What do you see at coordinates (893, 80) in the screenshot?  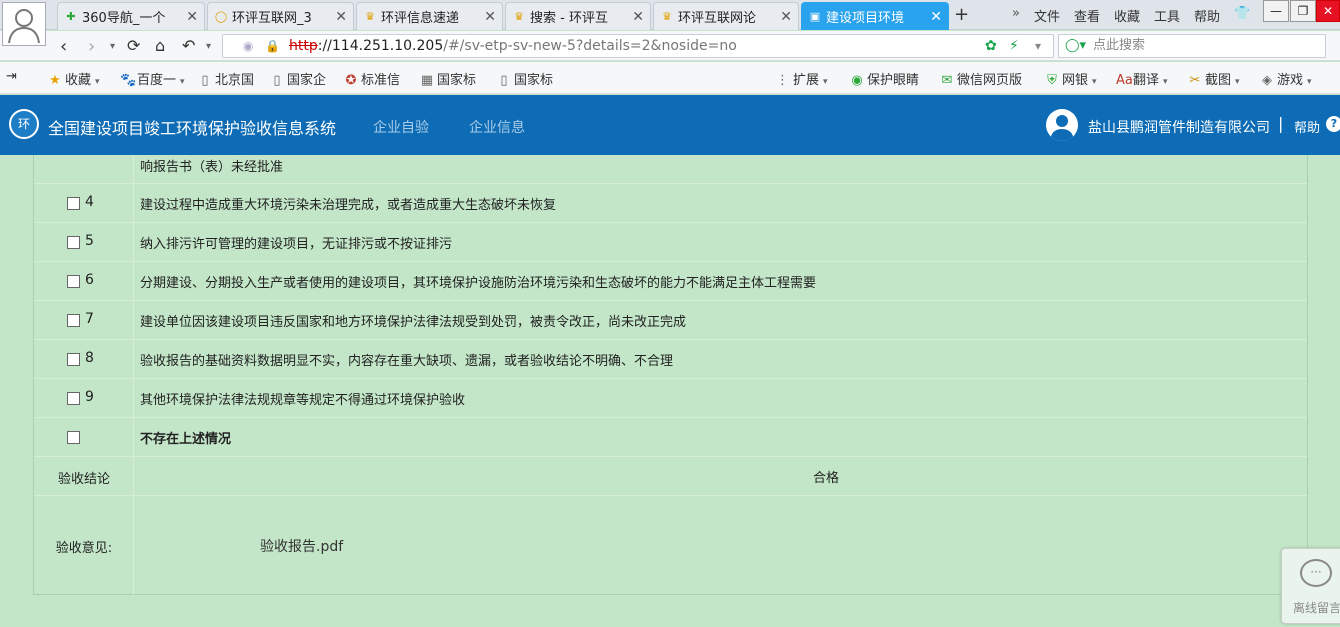 I see `bookmark-label: 保护眼睛` at bounding box center [893, 80].